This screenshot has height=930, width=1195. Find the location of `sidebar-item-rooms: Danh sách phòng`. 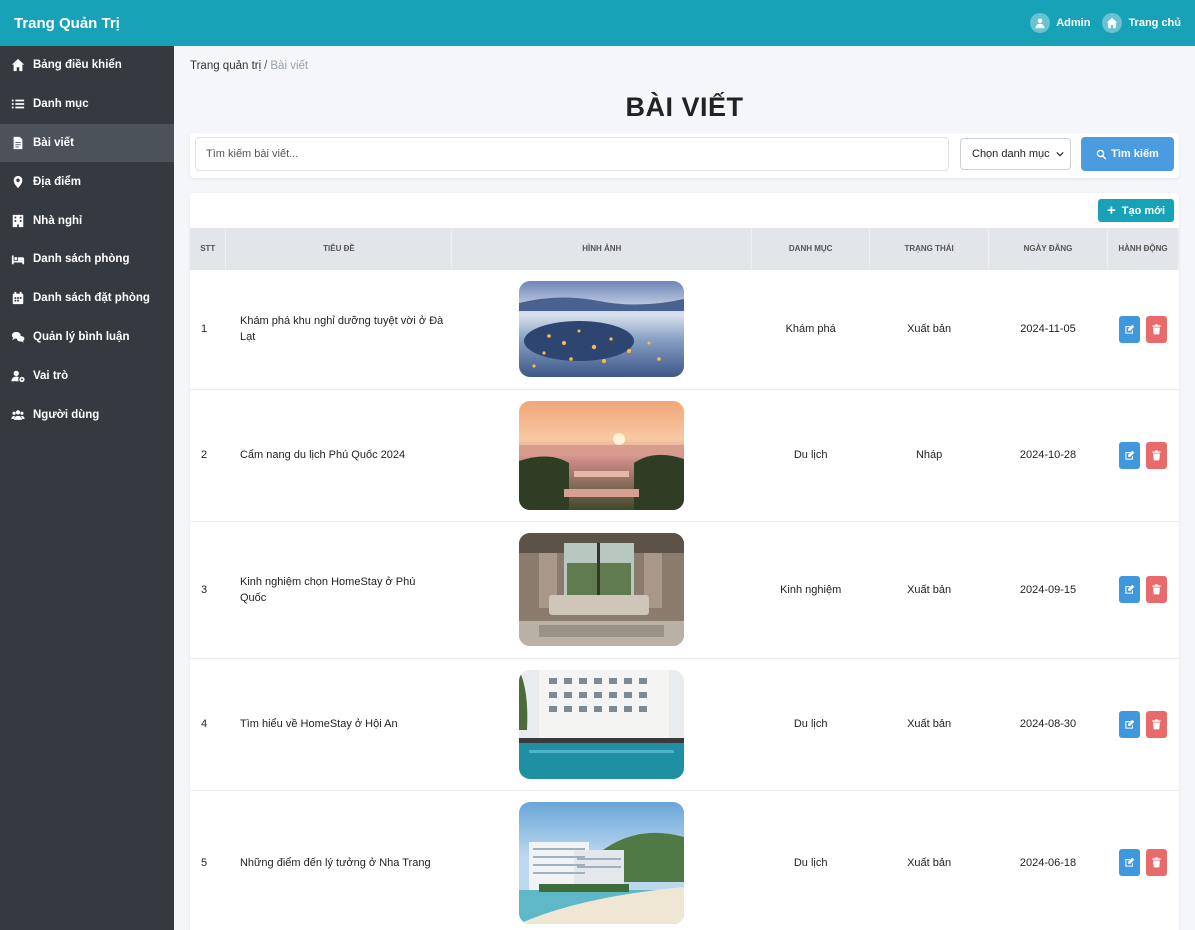

sidebar-item-rooms: Danh sách phòng is located at coordinates (87, 259).